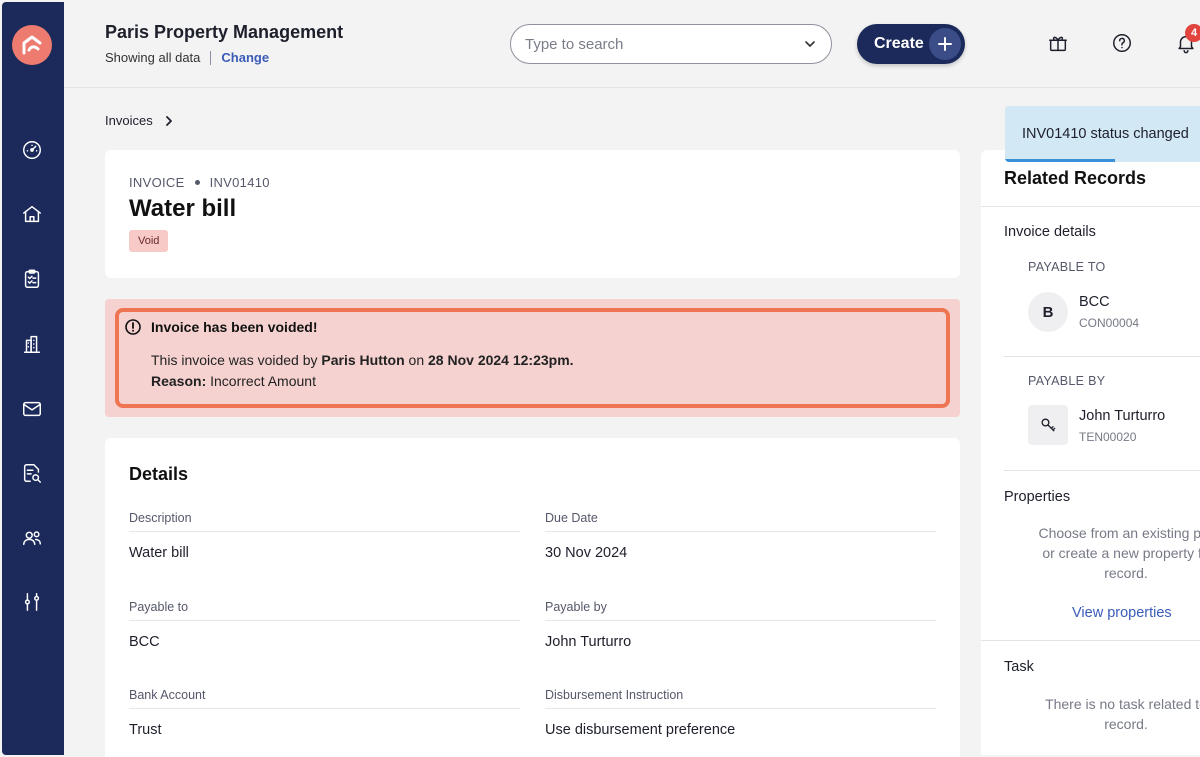 This screenshot has height=757, width=1200. Describe the element at coordinates (1121, 553) in the screenshot. I see `properties-line: or create a new property fo` at that location.